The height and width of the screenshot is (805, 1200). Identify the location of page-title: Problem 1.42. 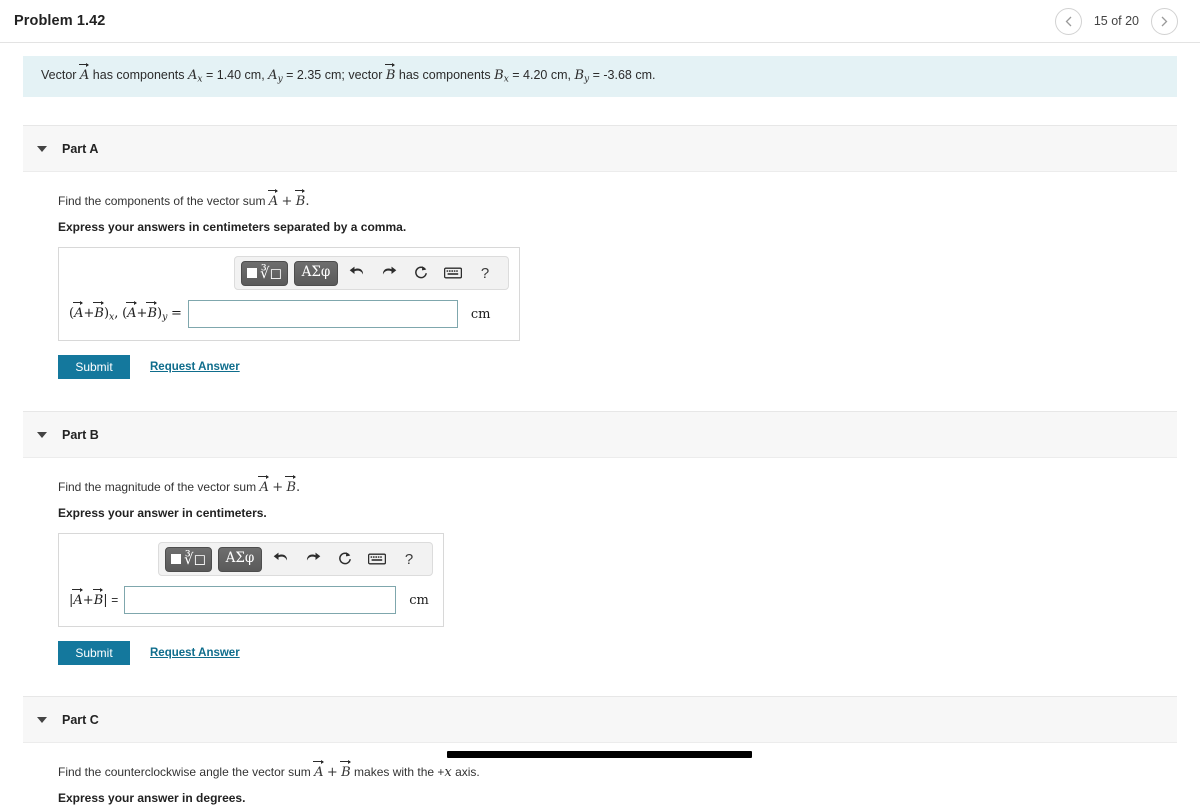
(60, 21).